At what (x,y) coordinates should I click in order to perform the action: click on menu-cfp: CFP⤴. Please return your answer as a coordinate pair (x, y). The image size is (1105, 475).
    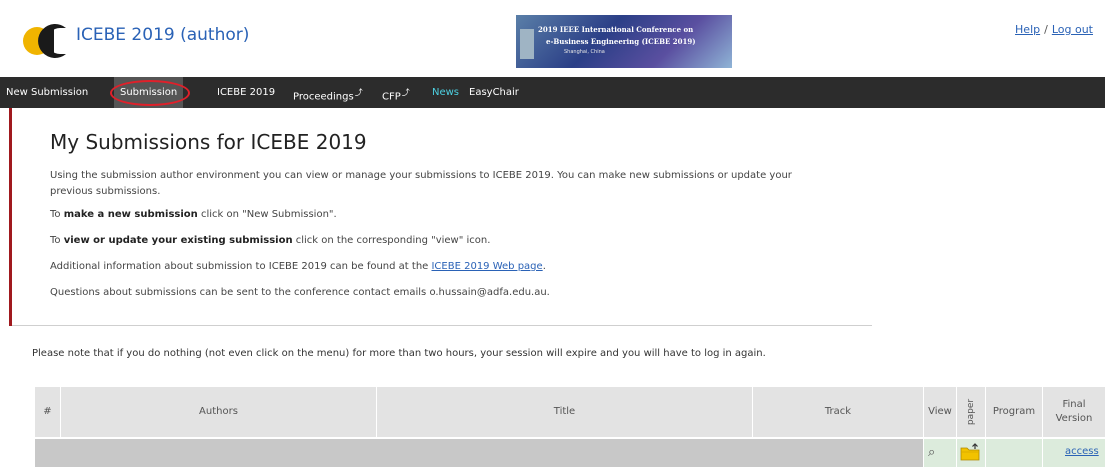
    Looking at the image, I should click on (396, 92).